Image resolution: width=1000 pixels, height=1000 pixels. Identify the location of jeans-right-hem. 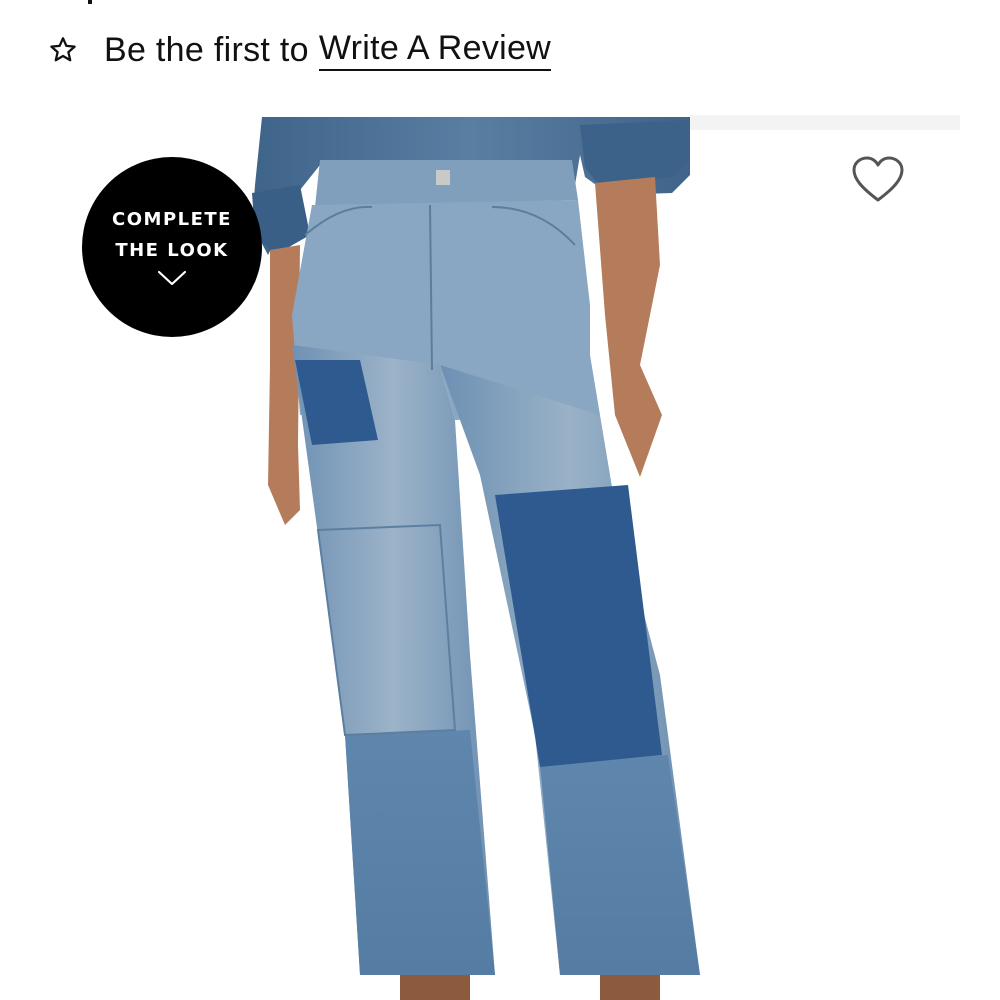
(620, 865).